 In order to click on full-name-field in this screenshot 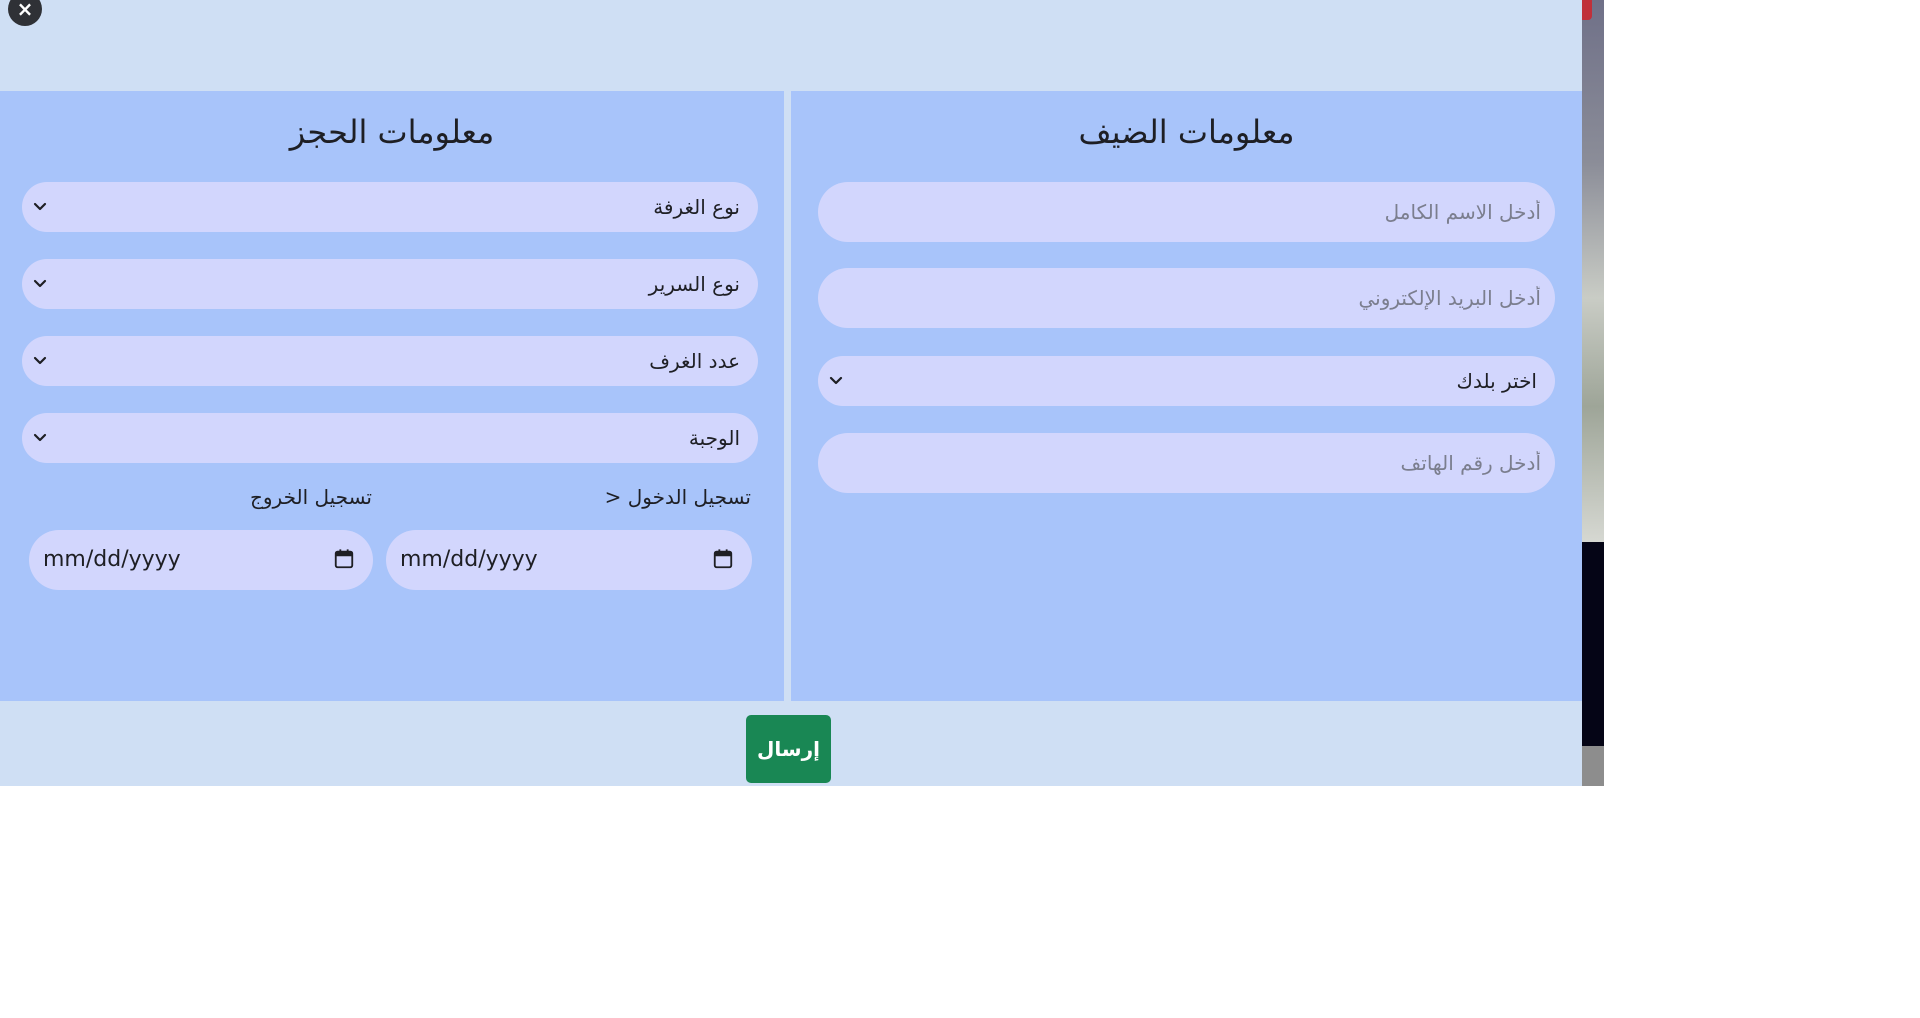, I will do `click(1186, 212)`.